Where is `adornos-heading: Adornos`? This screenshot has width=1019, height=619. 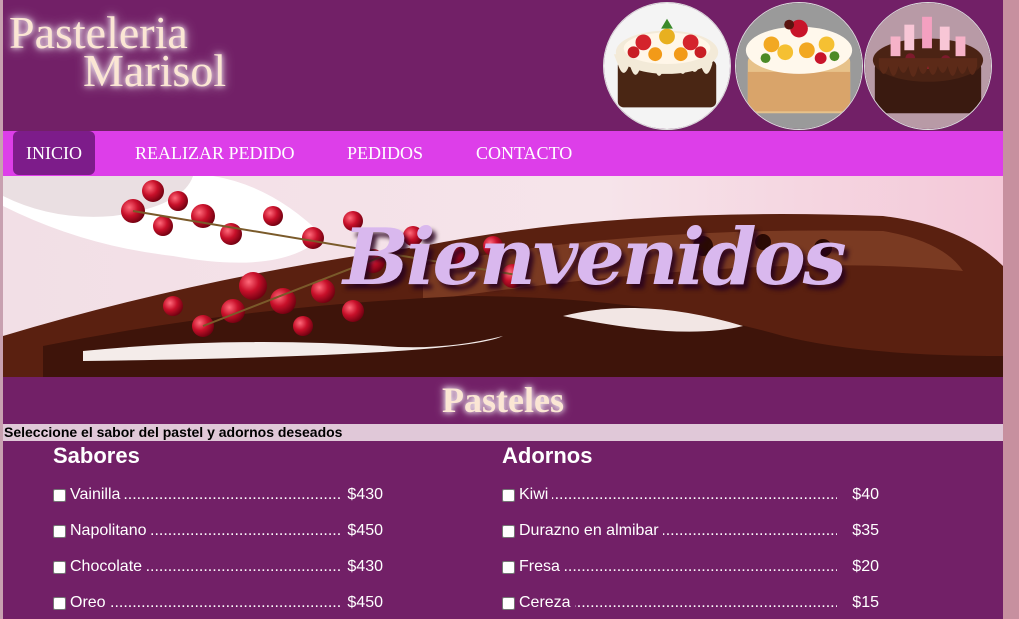 adornos-heading: Adornos is located at coordinates (547, 455).